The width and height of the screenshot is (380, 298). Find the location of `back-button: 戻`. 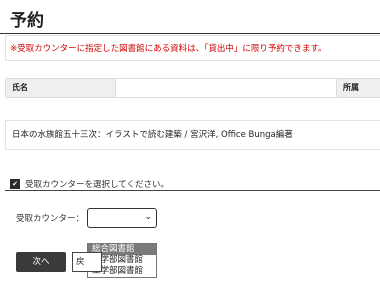

back-button: 戻 is located at coordinates (87, 262).